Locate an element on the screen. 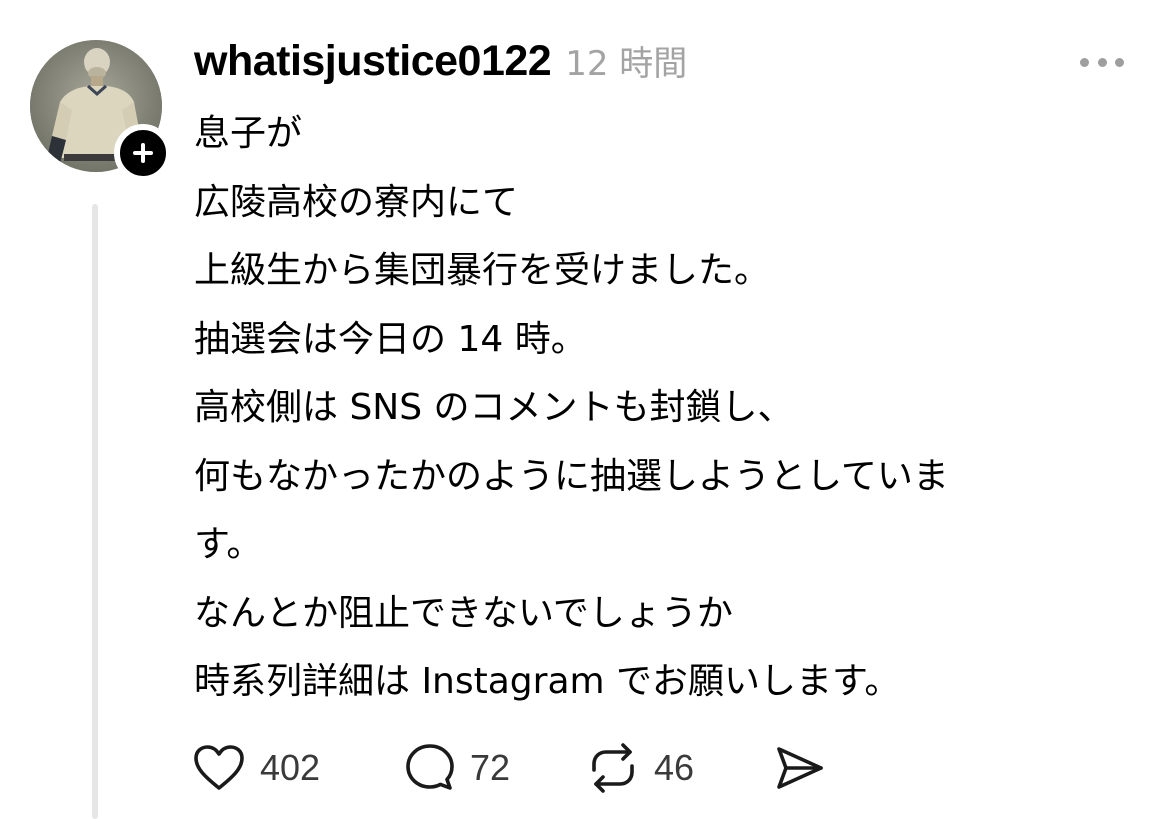  comment-bubble-icon is located at coordinates (430, 767).